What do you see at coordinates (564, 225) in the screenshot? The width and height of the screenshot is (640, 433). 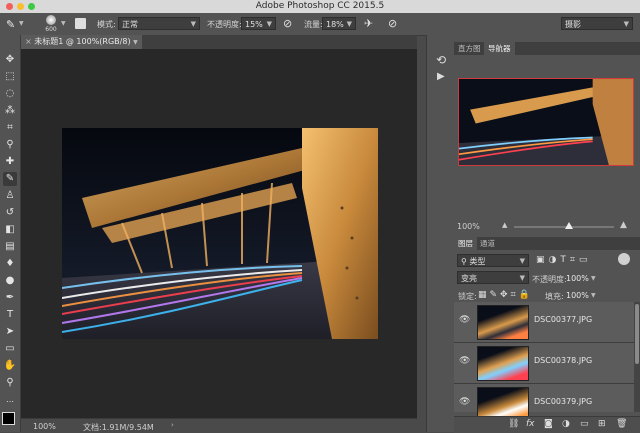 I see `navigator-zoom-slider` at bounding box center [564, 225].